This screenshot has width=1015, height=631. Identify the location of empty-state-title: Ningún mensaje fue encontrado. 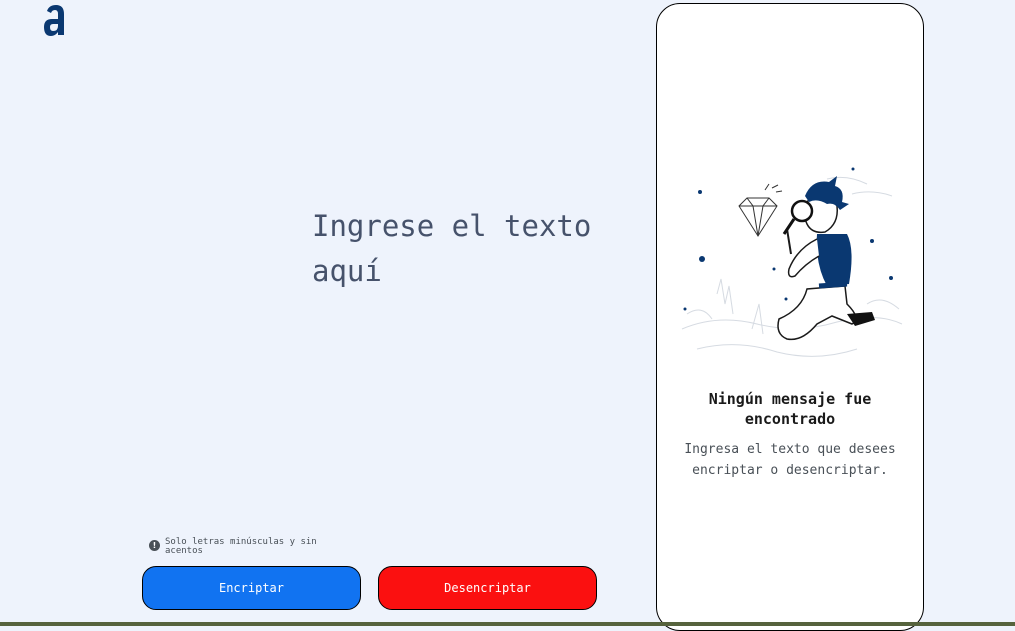
(790, 409).